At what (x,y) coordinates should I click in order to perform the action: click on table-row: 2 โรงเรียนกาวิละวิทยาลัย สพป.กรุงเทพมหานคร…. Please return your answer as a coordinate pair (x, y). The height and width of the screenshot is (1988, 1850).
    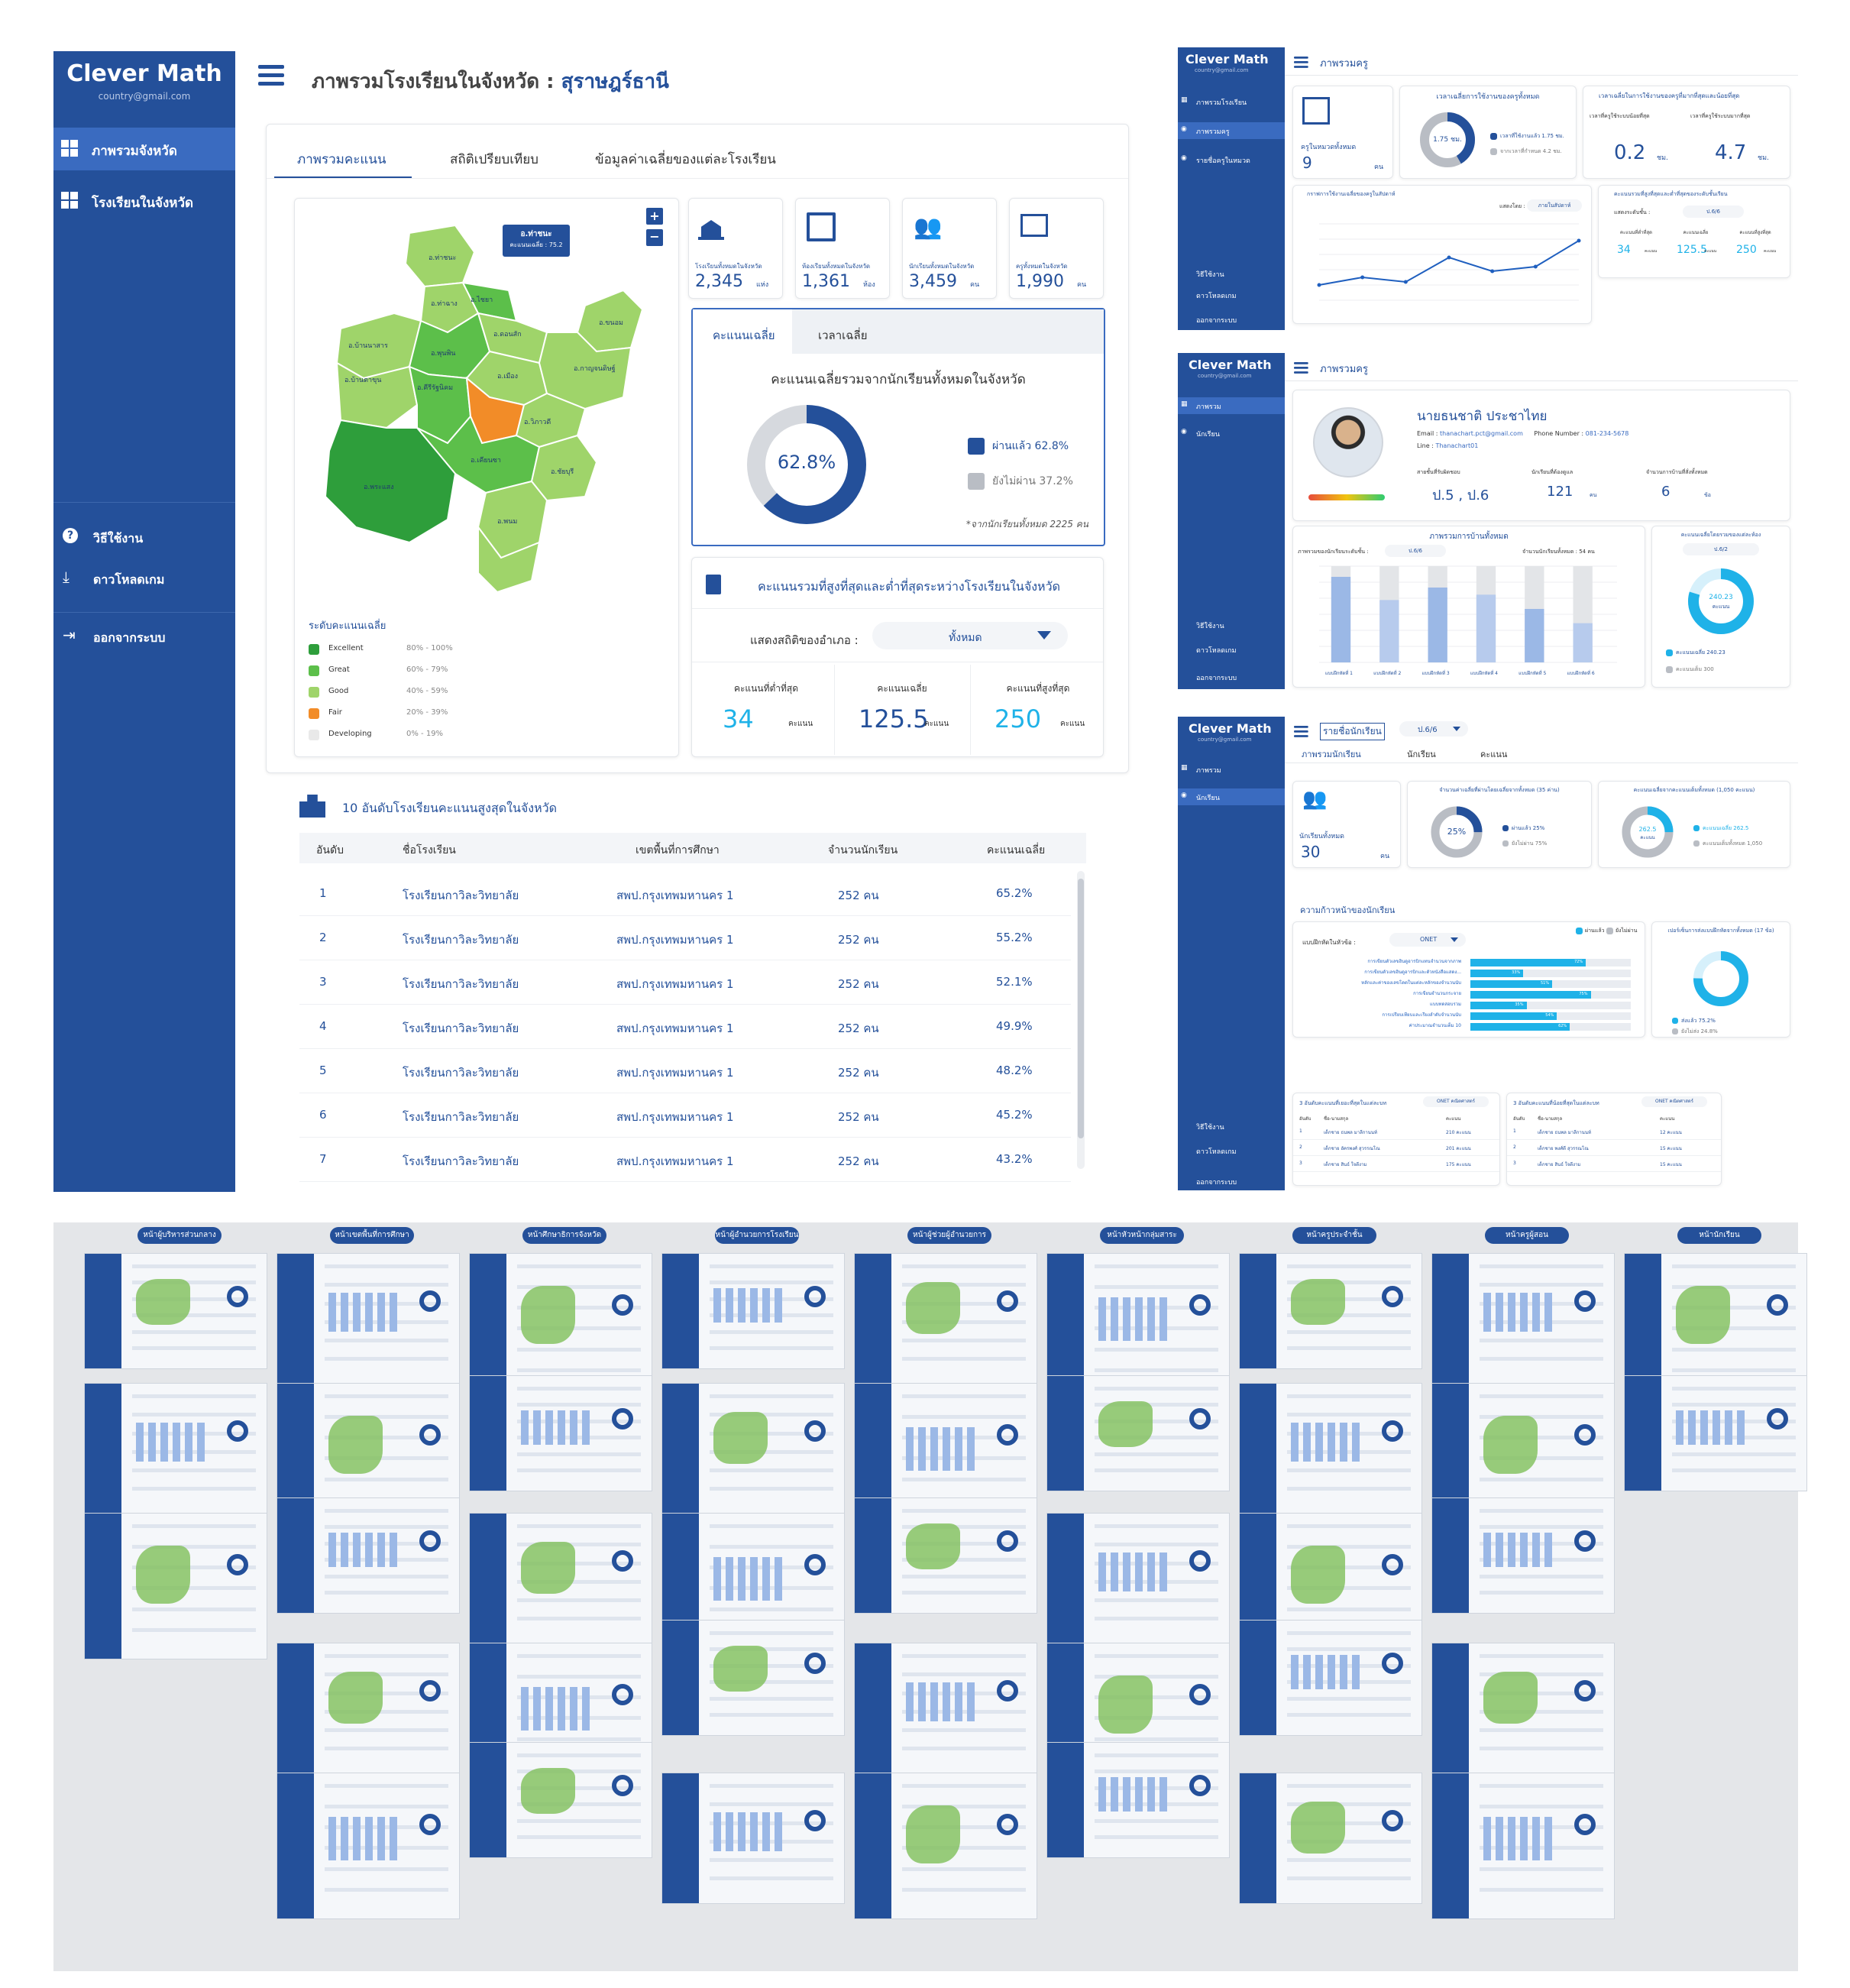
    Looking at the image, I should click on (685, 937).